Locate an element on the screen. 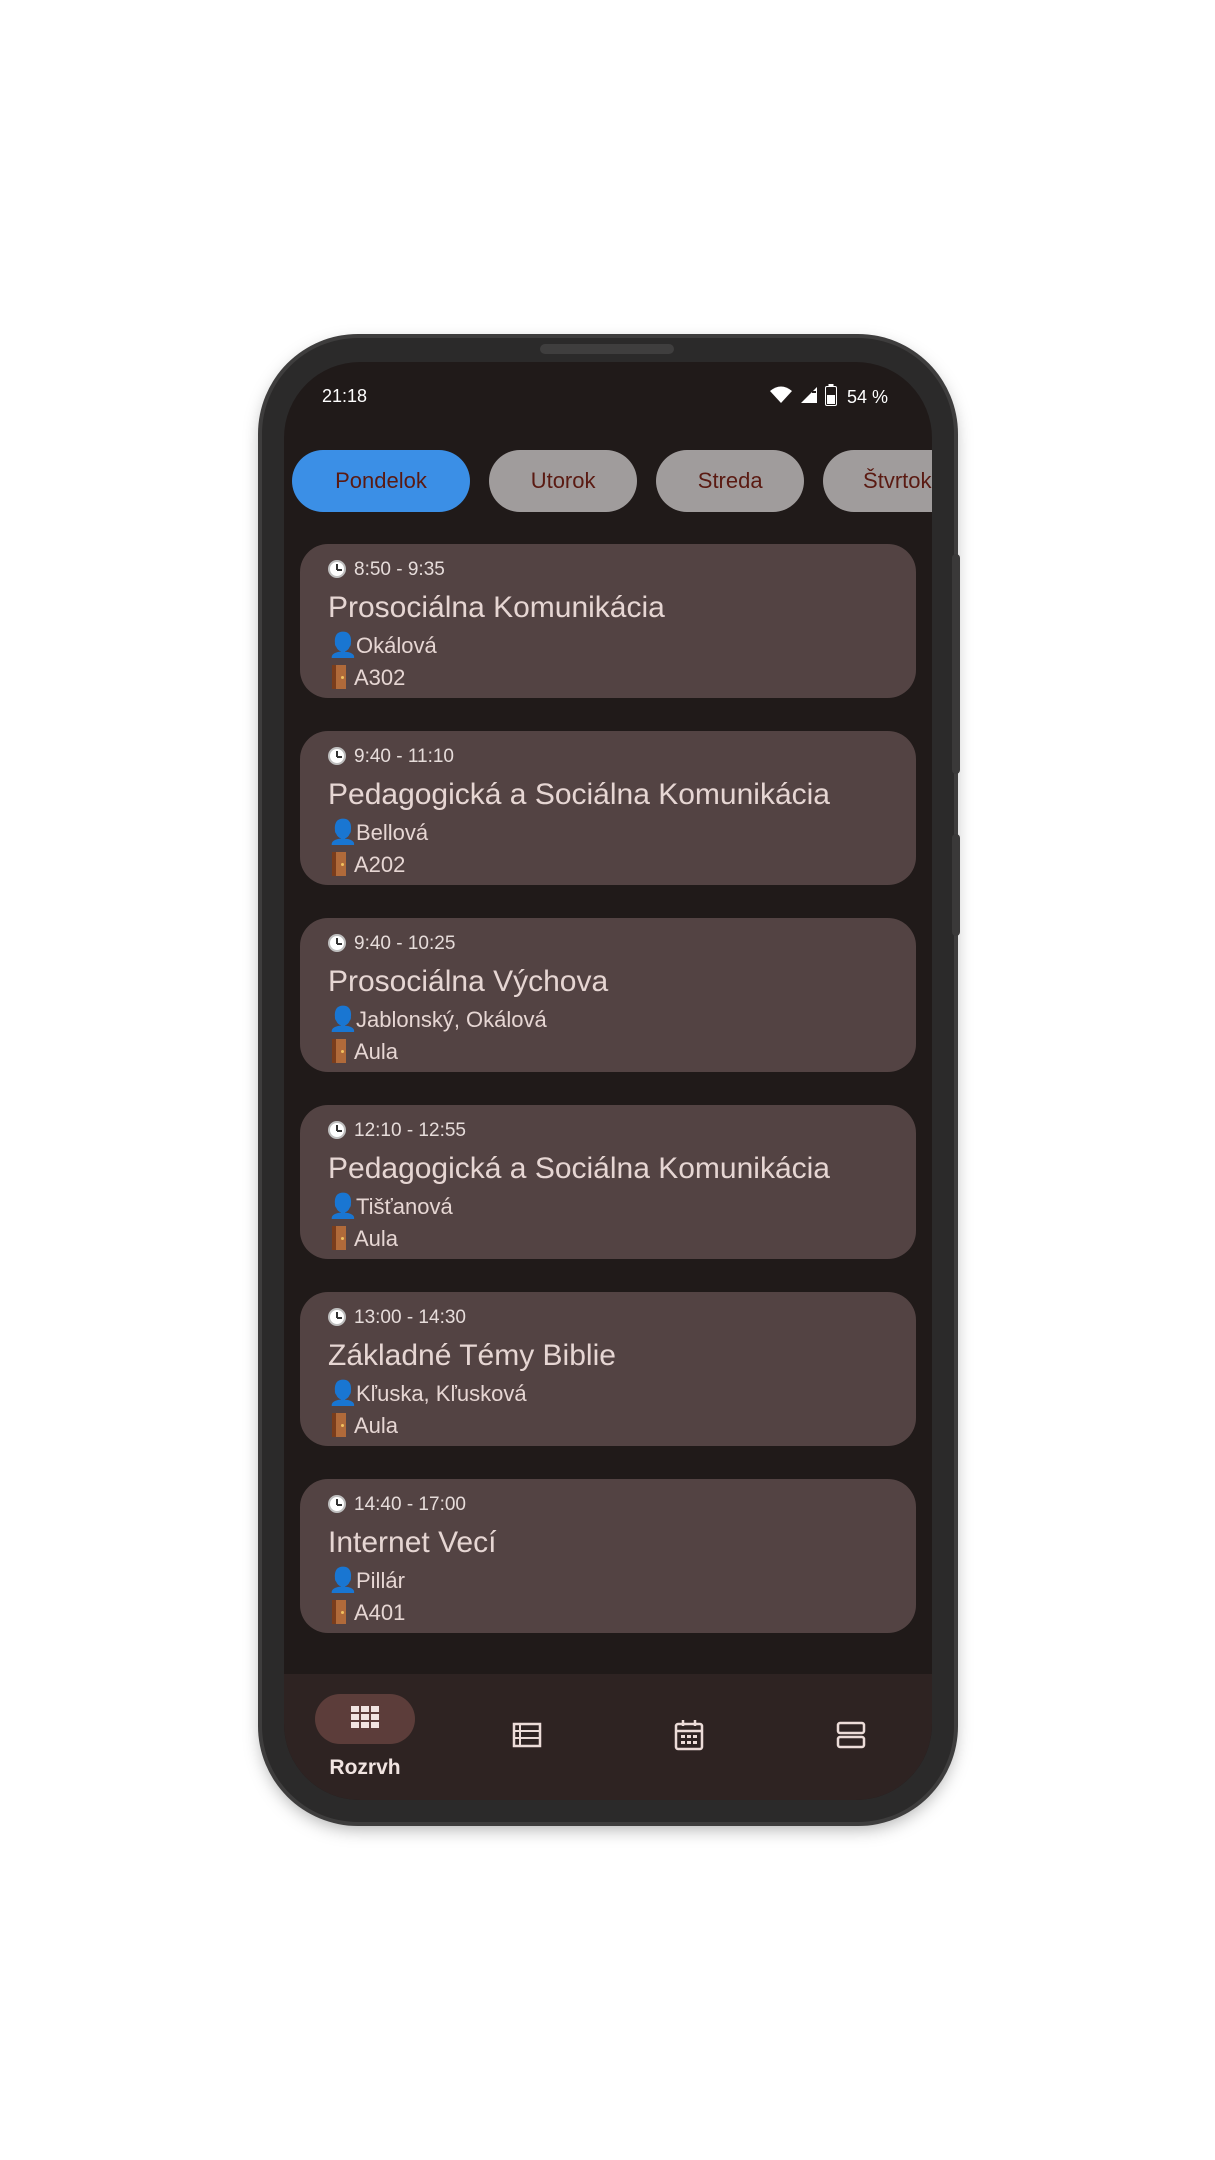 Image resolution: width=1215 pixels, height=2160 pixels. wifi-icon is located at coordinates (781, 397).